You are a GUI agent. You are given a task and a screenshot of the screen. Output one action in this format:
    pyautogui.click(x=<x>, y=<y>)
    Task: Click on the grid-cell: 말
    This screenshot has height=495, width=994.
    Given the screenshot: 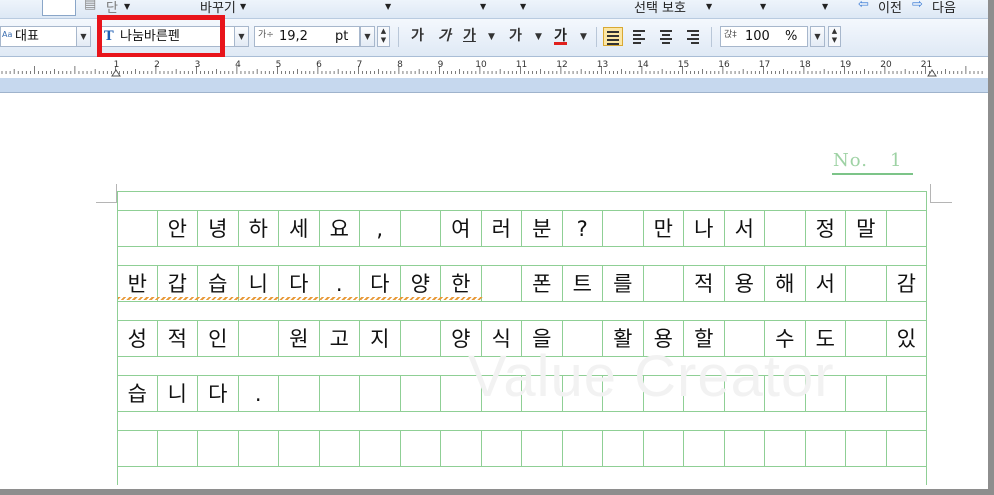 What is the action you would take?
    pyautogui.click(x=866, y=228)
    